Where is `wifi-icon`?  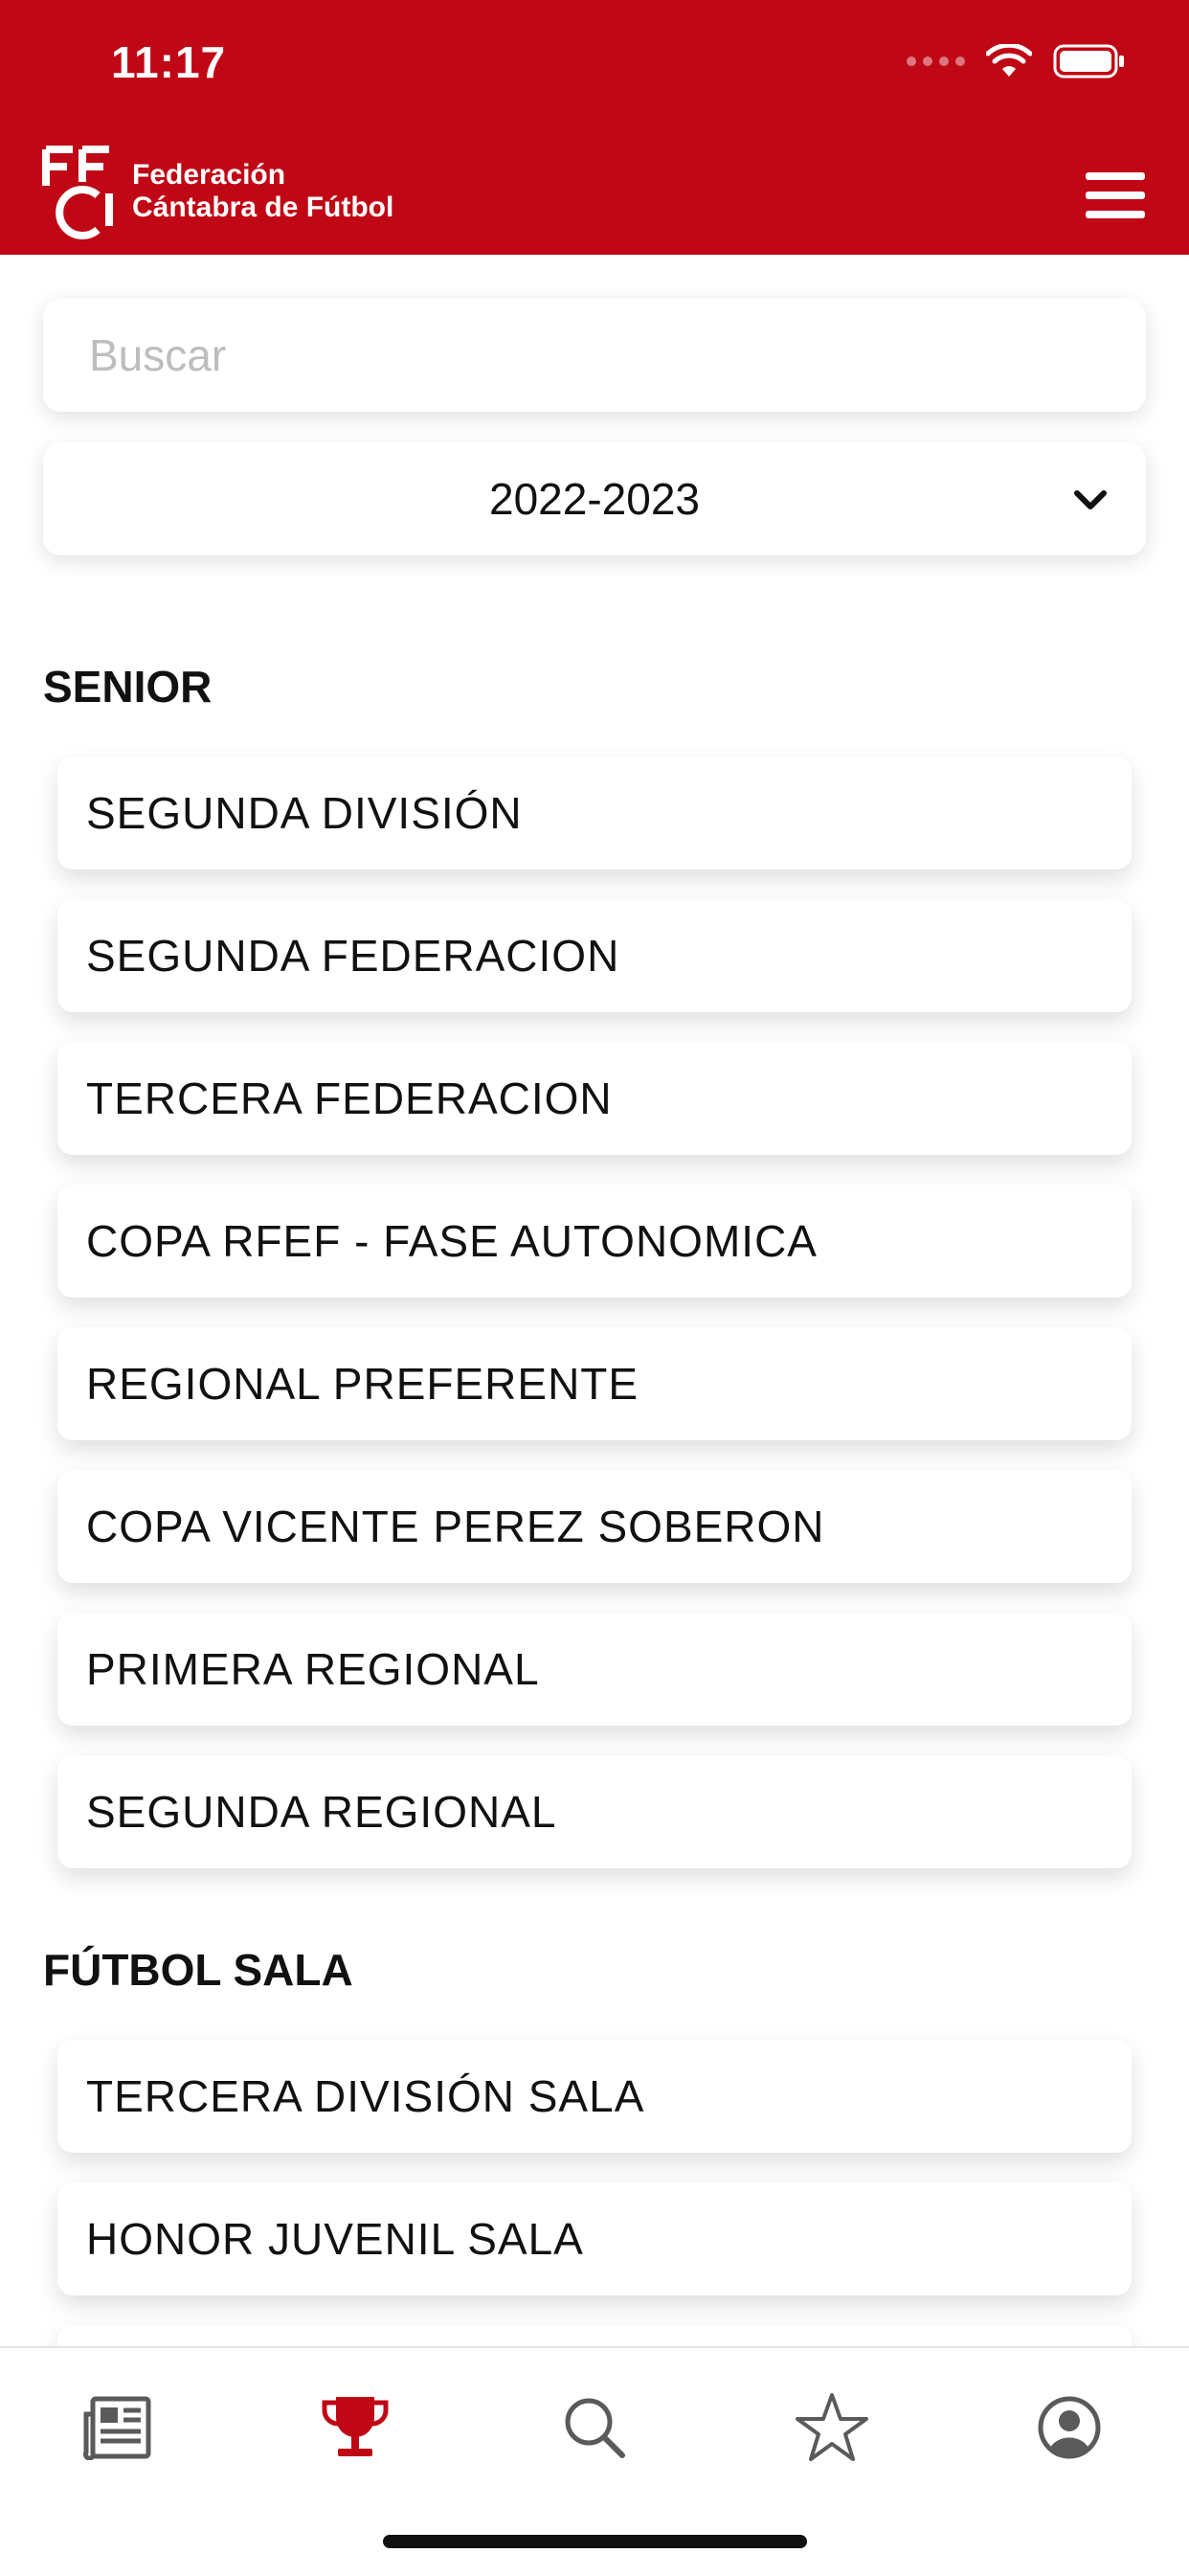
wifi-icon is located at coordinates (1009, 60).